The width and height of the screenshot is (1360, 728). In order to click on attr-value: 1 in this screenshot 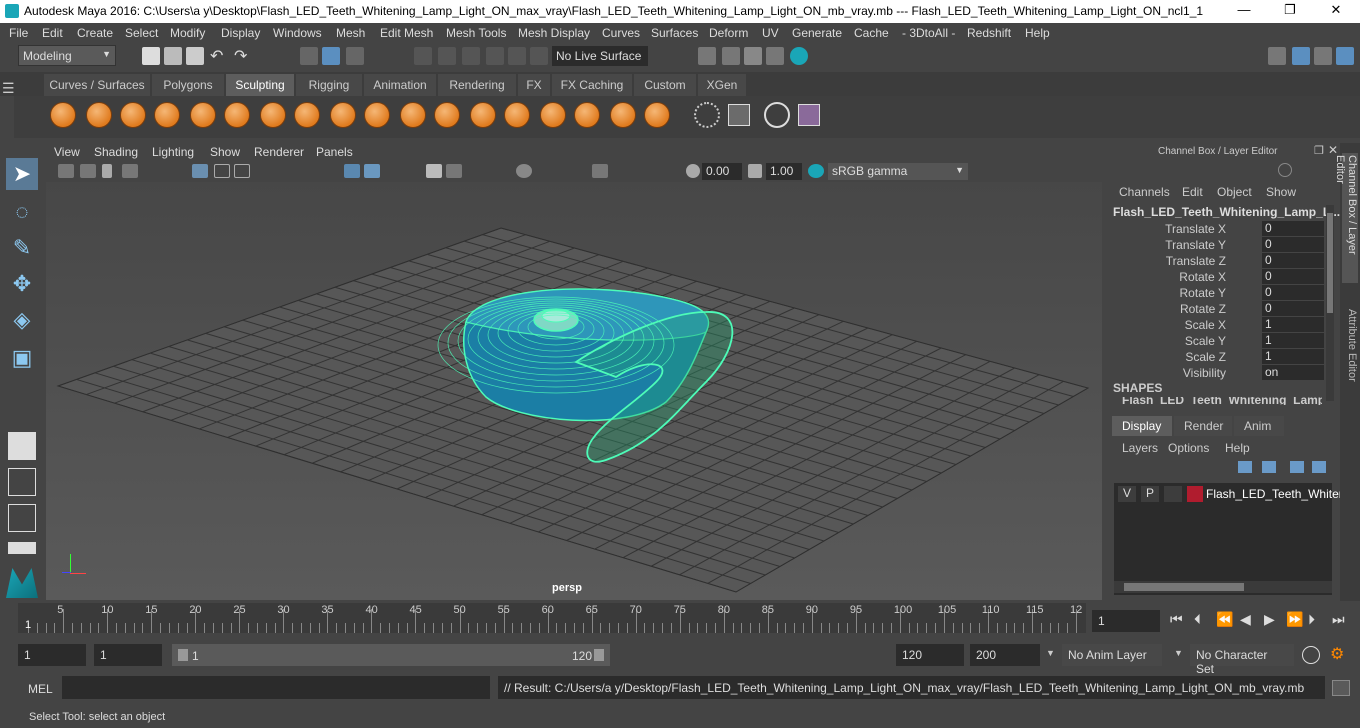, I will do `click(1293, 340)`.